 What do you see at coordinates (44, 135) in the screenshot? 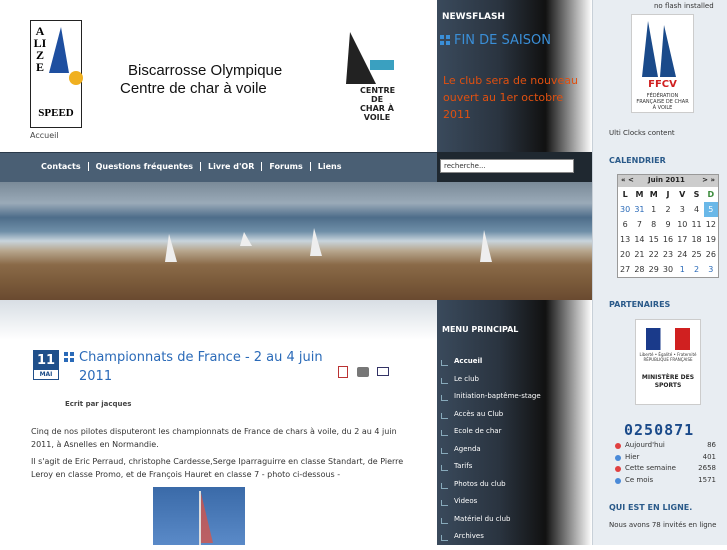
I see `accueil-link: Accueil` at bounding box center [44, 135].